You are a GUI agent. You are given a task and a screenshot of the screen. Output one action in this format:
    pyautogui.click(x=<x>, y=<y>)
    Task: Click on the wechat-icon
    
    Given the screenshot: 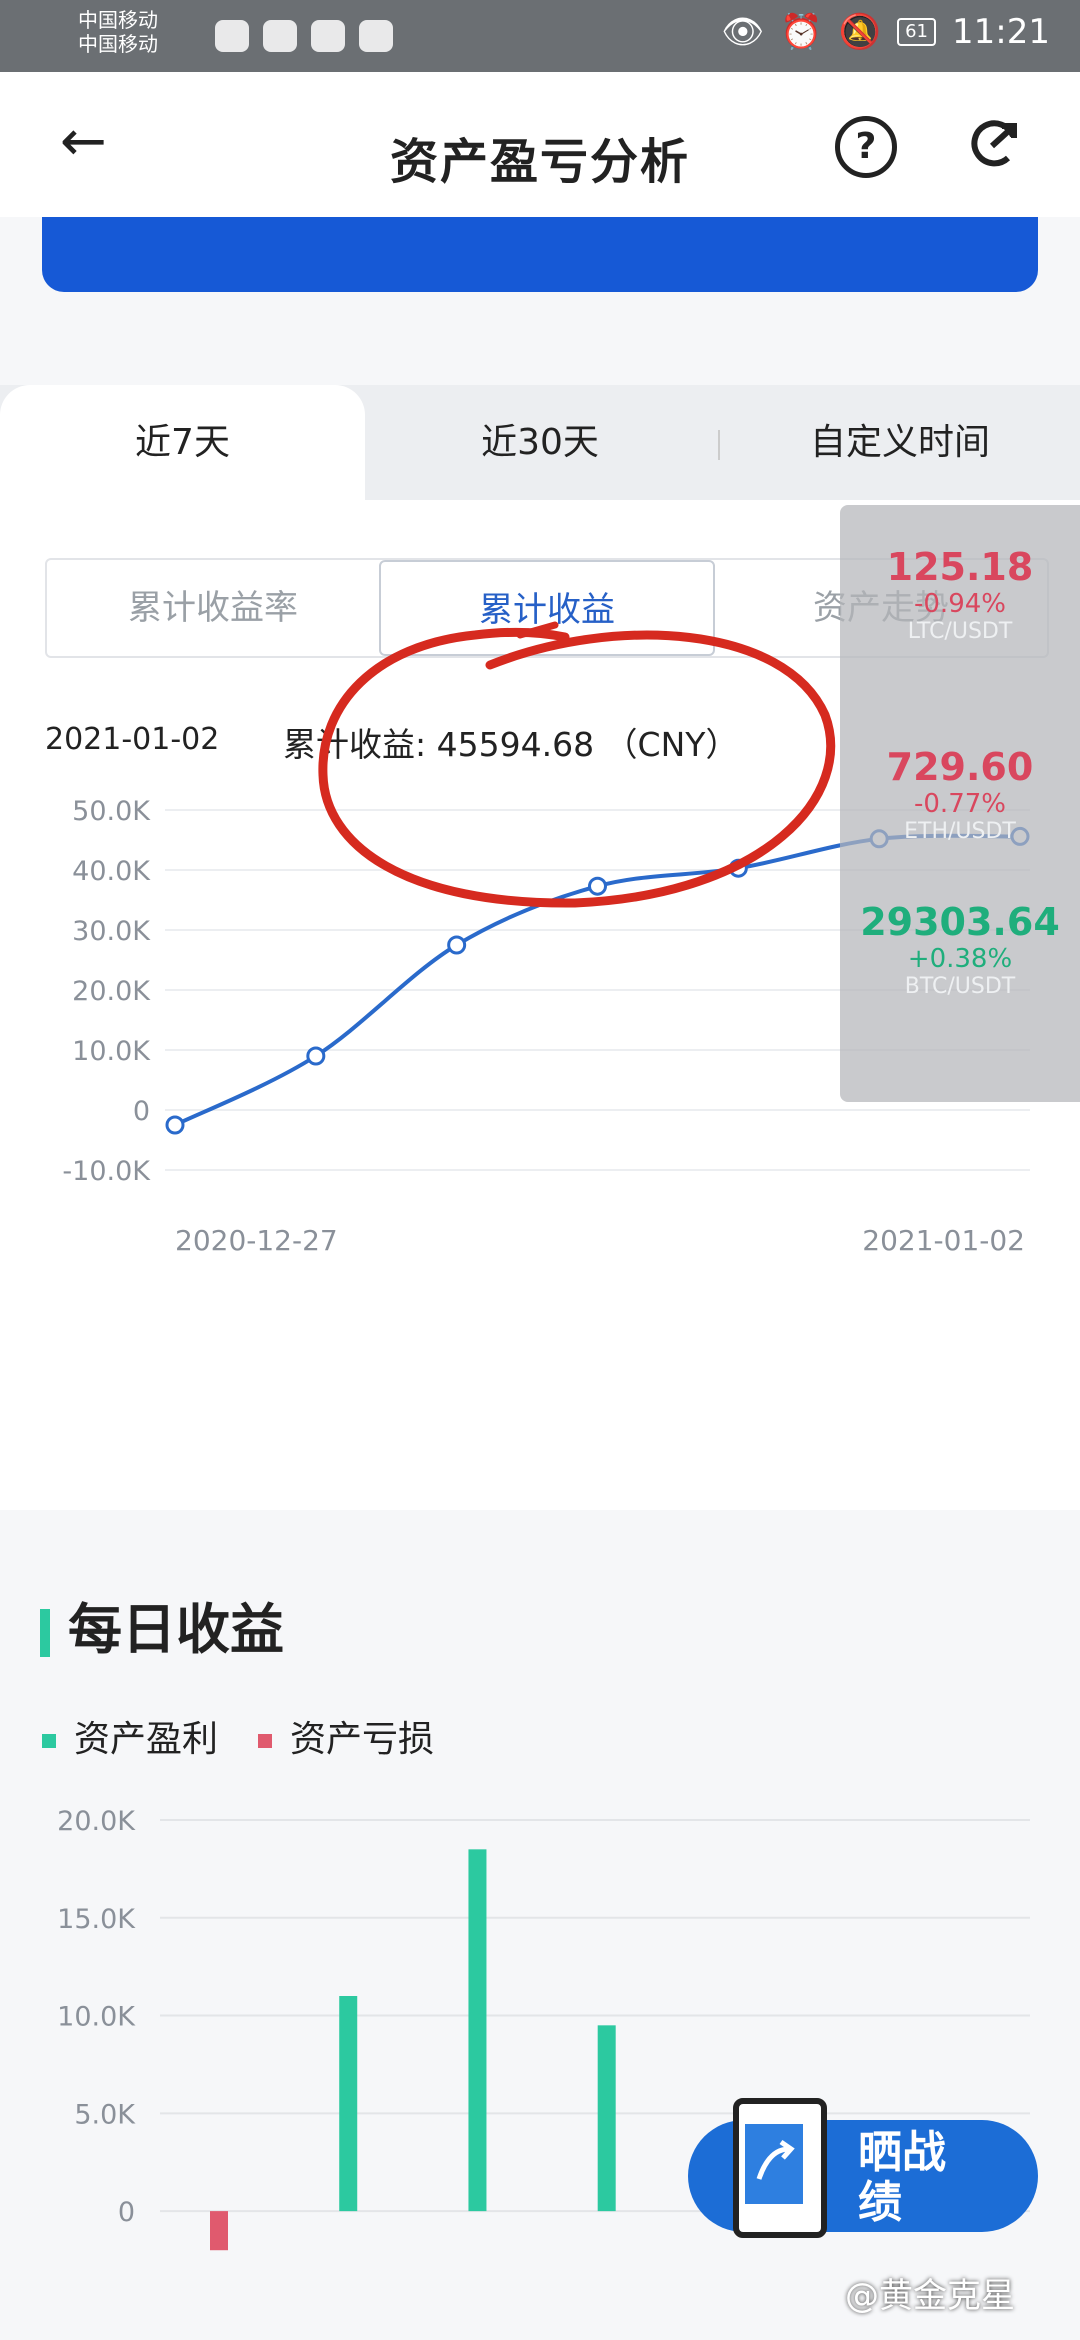 What is the action you would take?
    pyautogui.click(x=280, y=36)
    